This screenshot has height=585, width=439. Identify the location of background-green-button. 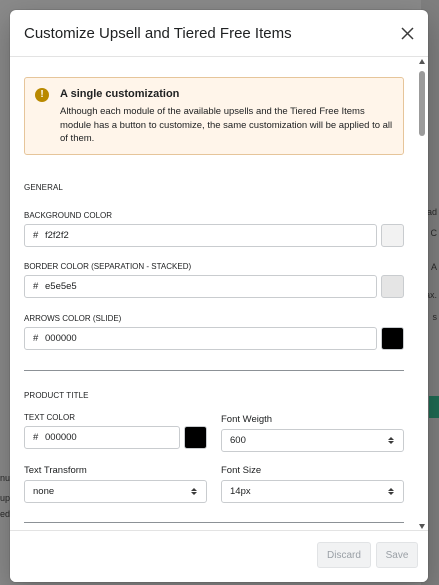
(434, 407).